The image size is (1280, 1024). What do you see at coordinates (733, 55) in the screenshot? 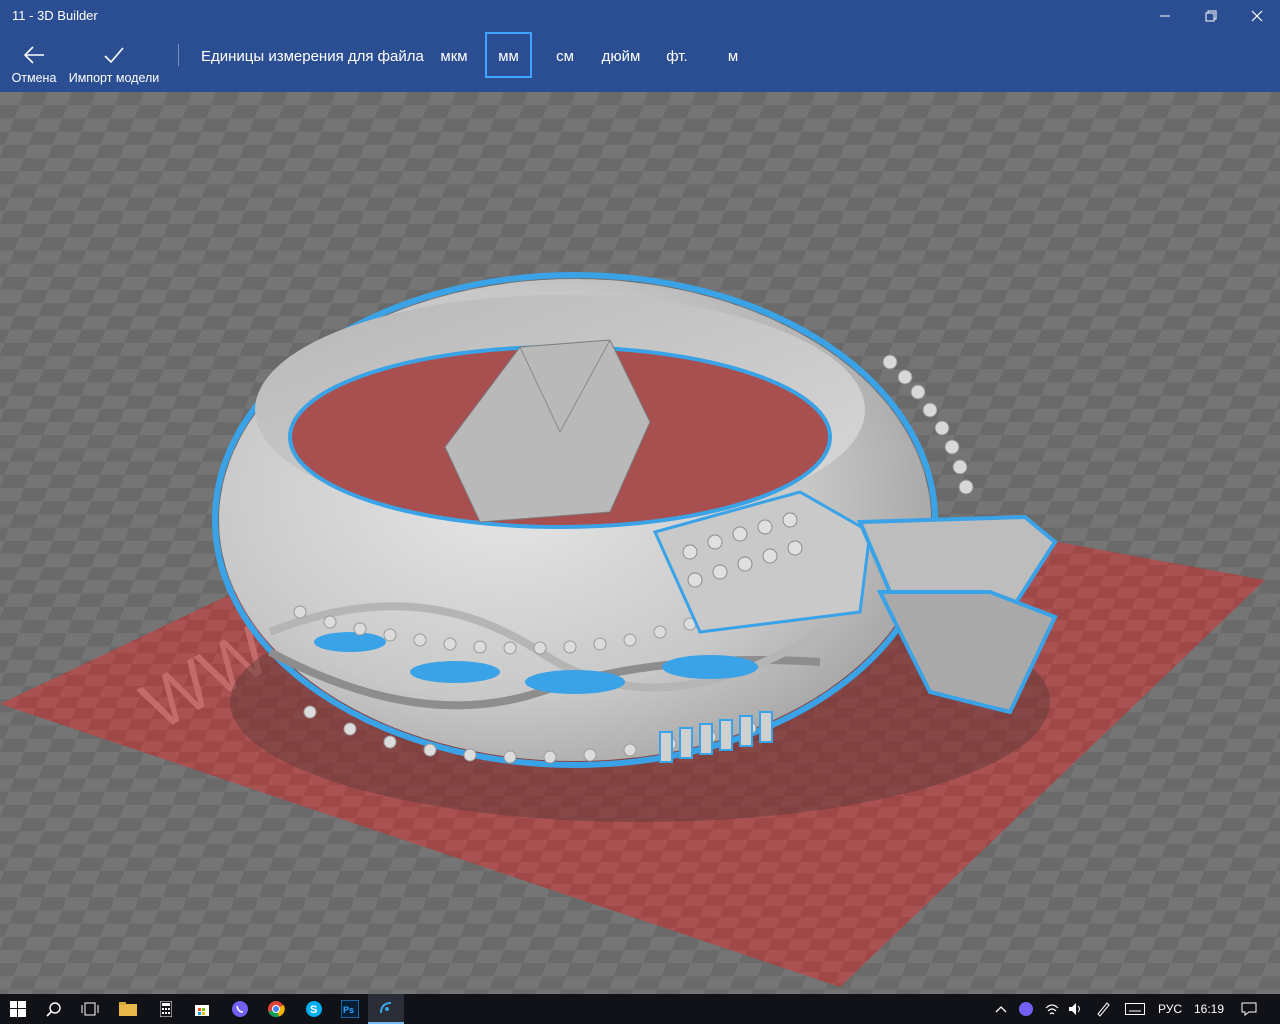
I see `unit-option-m: м` at bounding box center [733, 55].